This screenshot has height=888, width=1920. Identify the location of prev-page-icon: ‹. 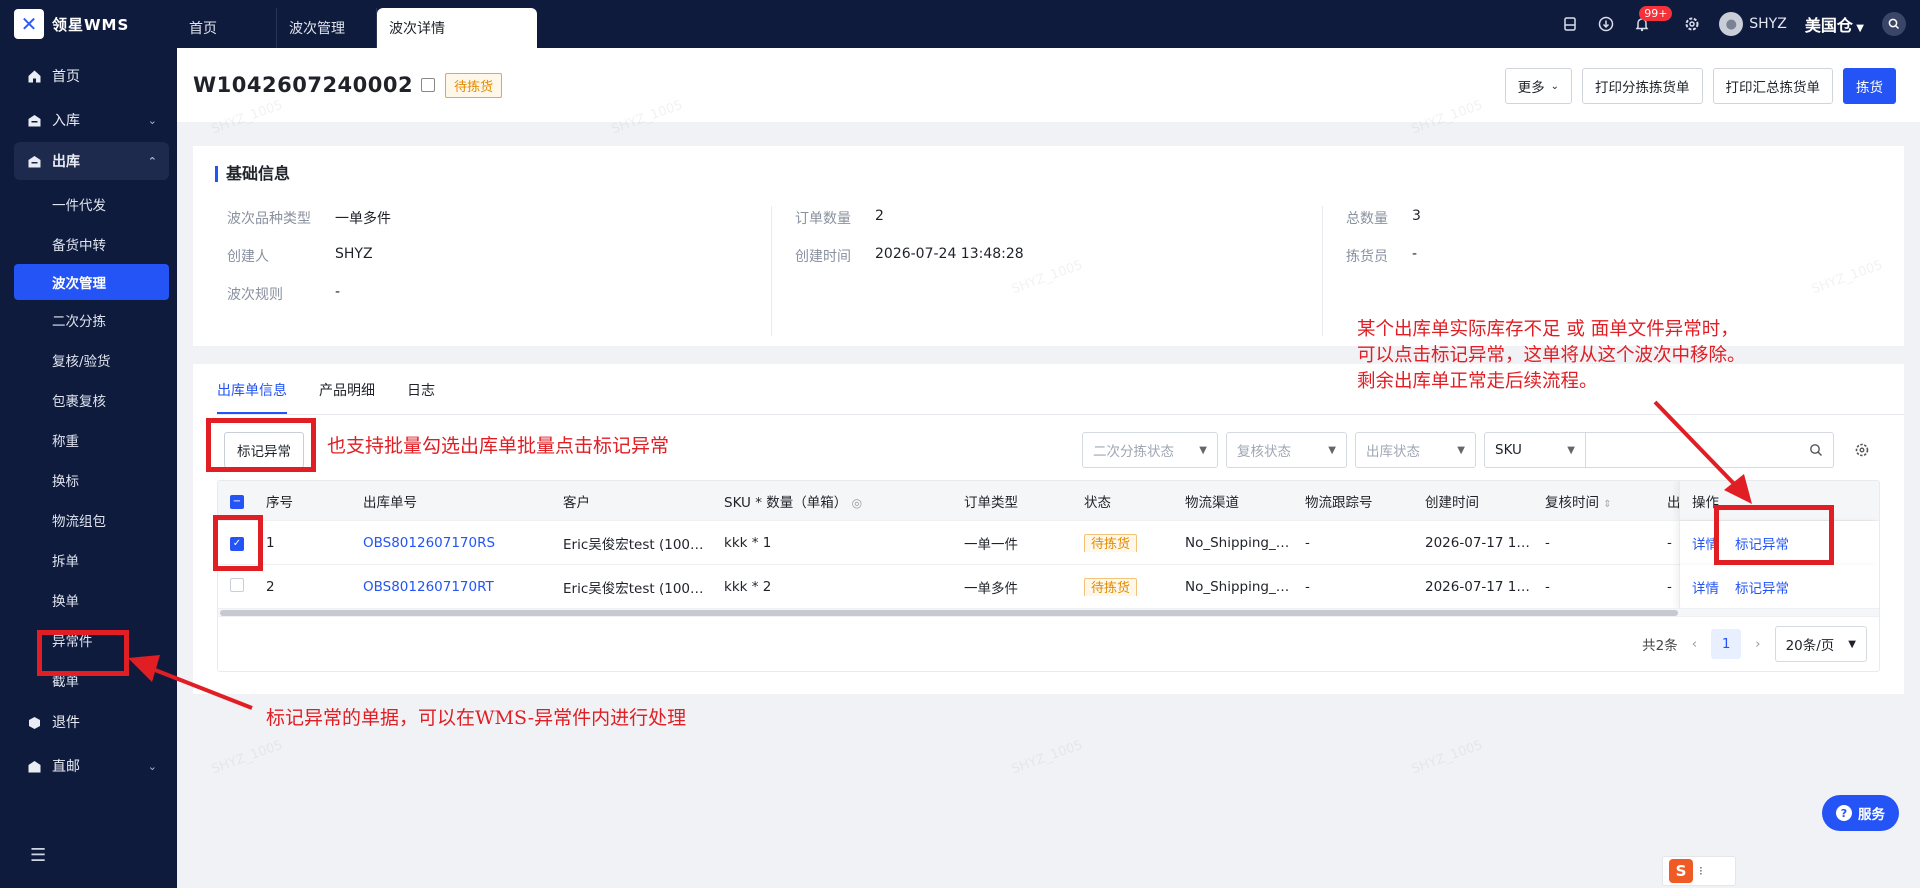
(1694, 644).